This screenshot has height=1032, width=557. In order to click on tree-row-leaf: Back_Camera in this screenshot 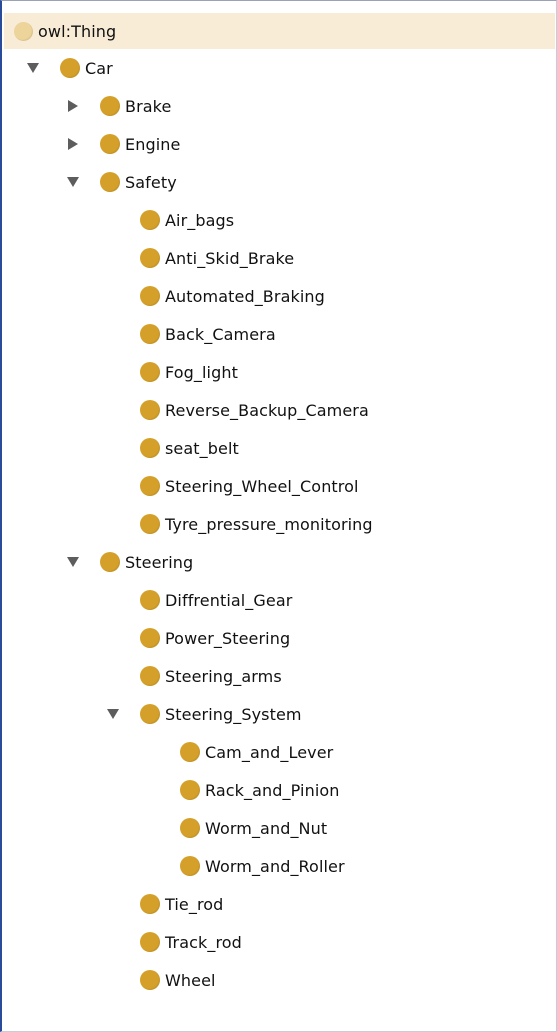, I will do `click(279, 334)`.